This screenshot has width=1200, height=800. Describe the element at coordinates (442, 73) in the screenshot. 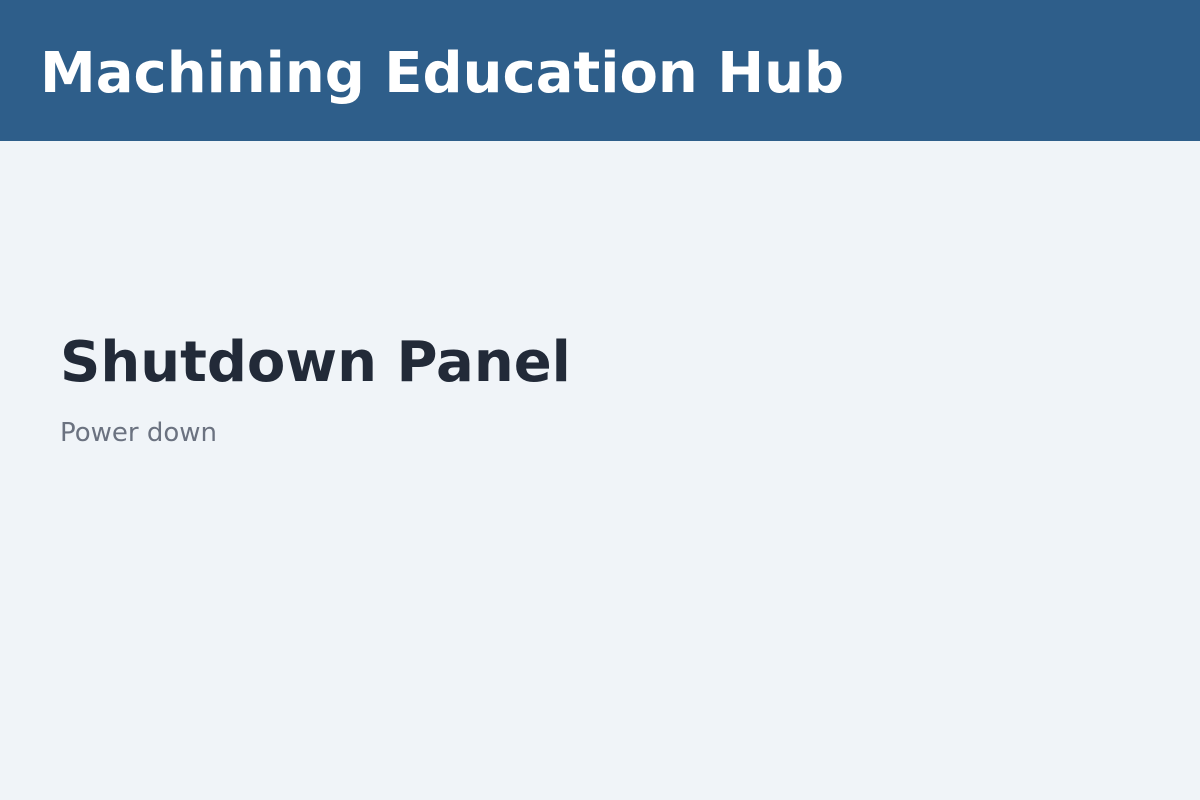

I see `app-title: Machining Education Hub` at that location.